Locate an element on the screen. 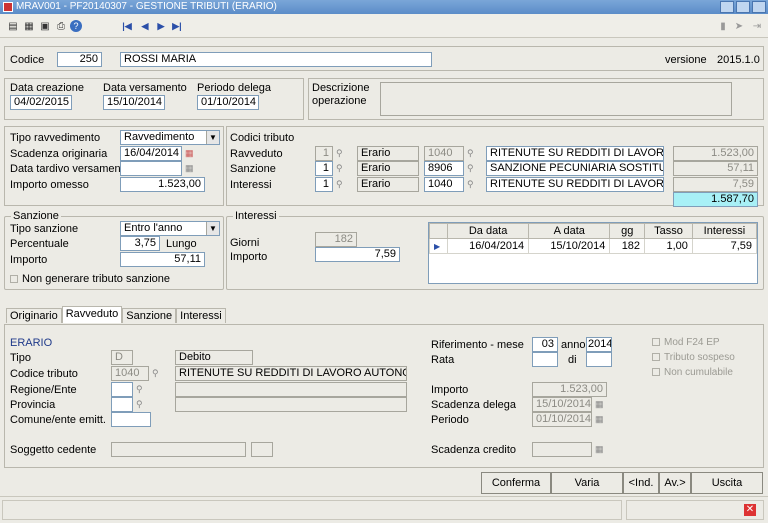  grid-header: Interessi is located at coordinates (724, 231).